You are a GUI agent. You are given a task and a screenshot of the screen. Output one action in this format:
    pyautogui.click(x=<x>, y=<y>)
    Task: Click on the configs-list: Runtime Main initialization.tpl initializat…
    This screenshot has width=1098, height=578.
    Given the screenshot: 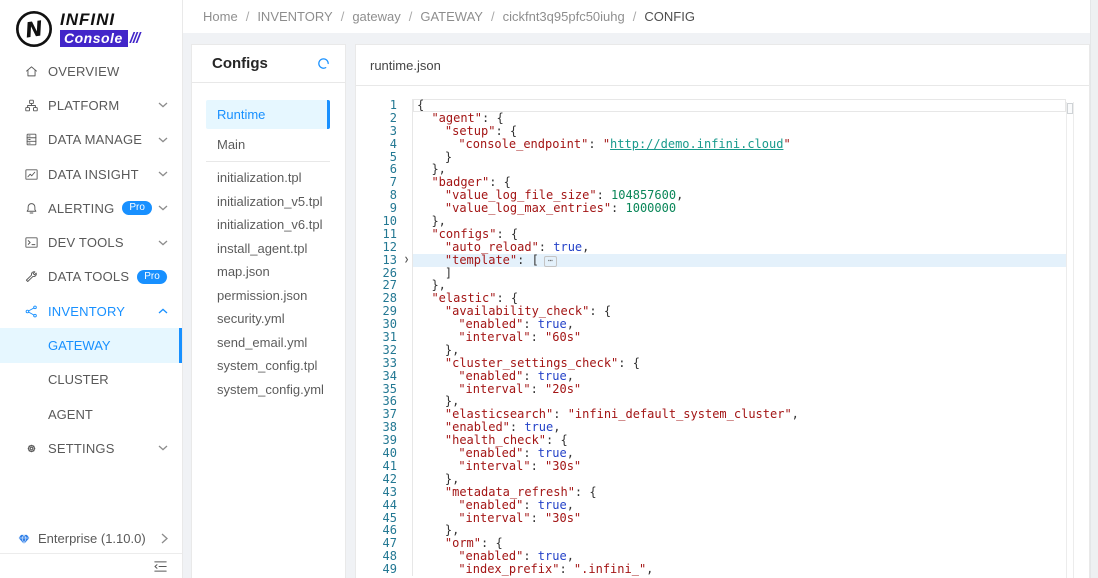 What is the action you would take?
    pyautogui.click(x=268, y=242)
    